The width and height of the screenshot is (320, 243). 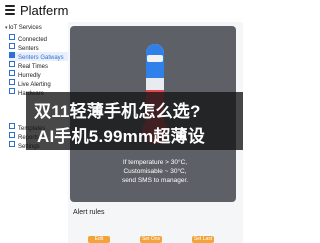 What do you see at coordinates (38, 74) in the screenshot?
I see `sidebar-item-hurredly: Hurredly` at bounding box center [38, 74].